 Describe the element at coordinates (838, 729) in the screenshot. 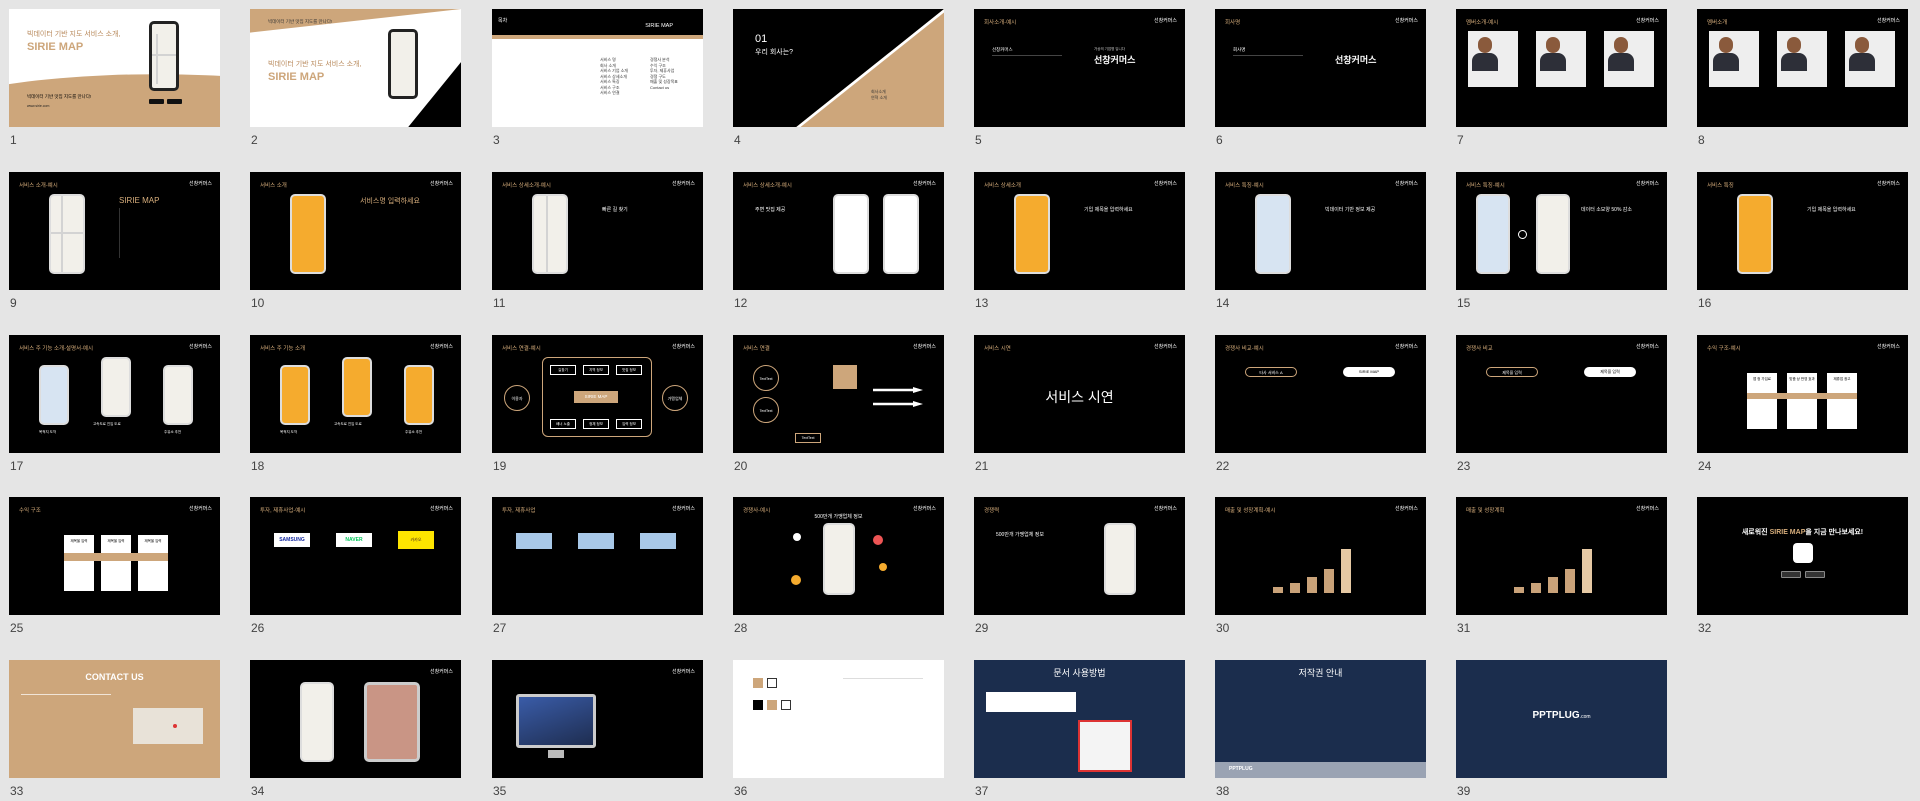

I see `slide-thumbnail-36: 36` at that location.